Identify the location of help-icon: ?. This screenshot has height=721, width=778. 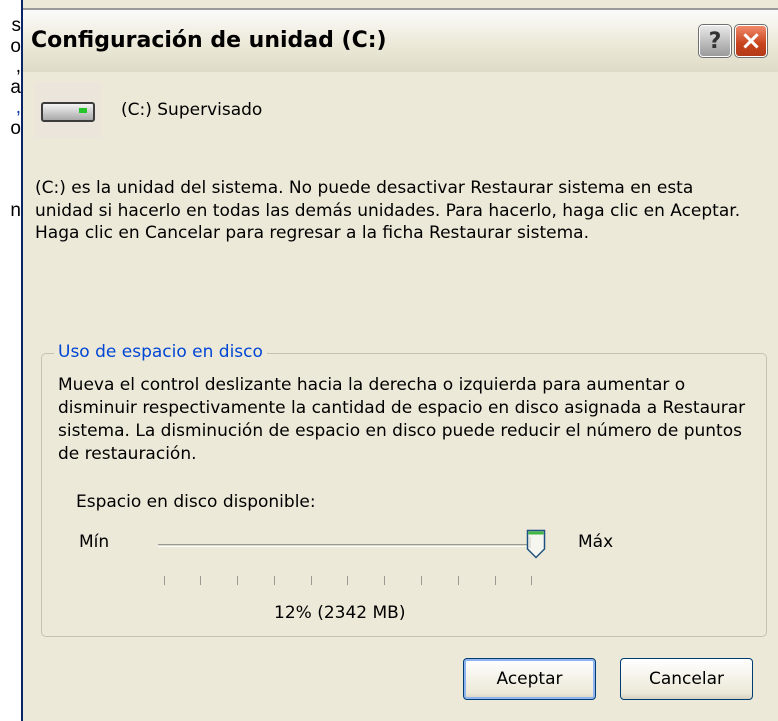
(715, 41).